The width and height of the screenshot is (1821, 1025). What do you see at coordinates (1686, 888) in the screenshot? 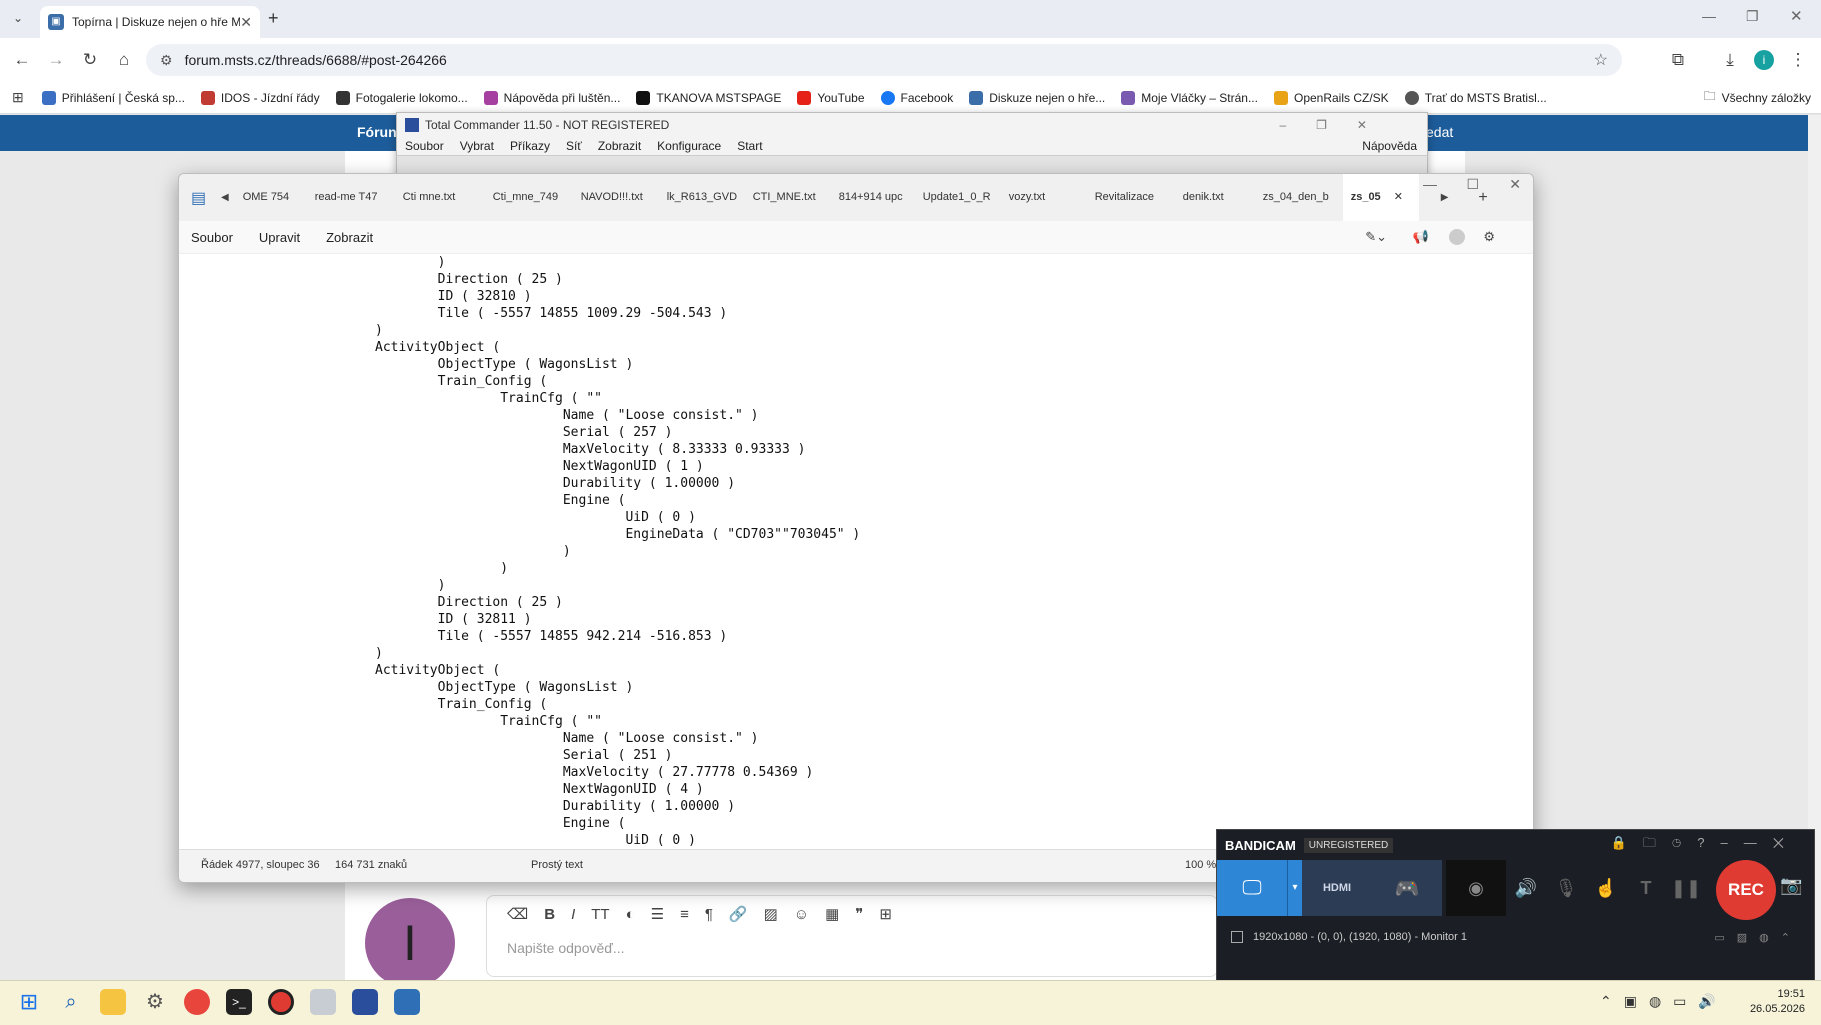
I see `pause-icon: ❚❚` at bounding box center [1686, 888].